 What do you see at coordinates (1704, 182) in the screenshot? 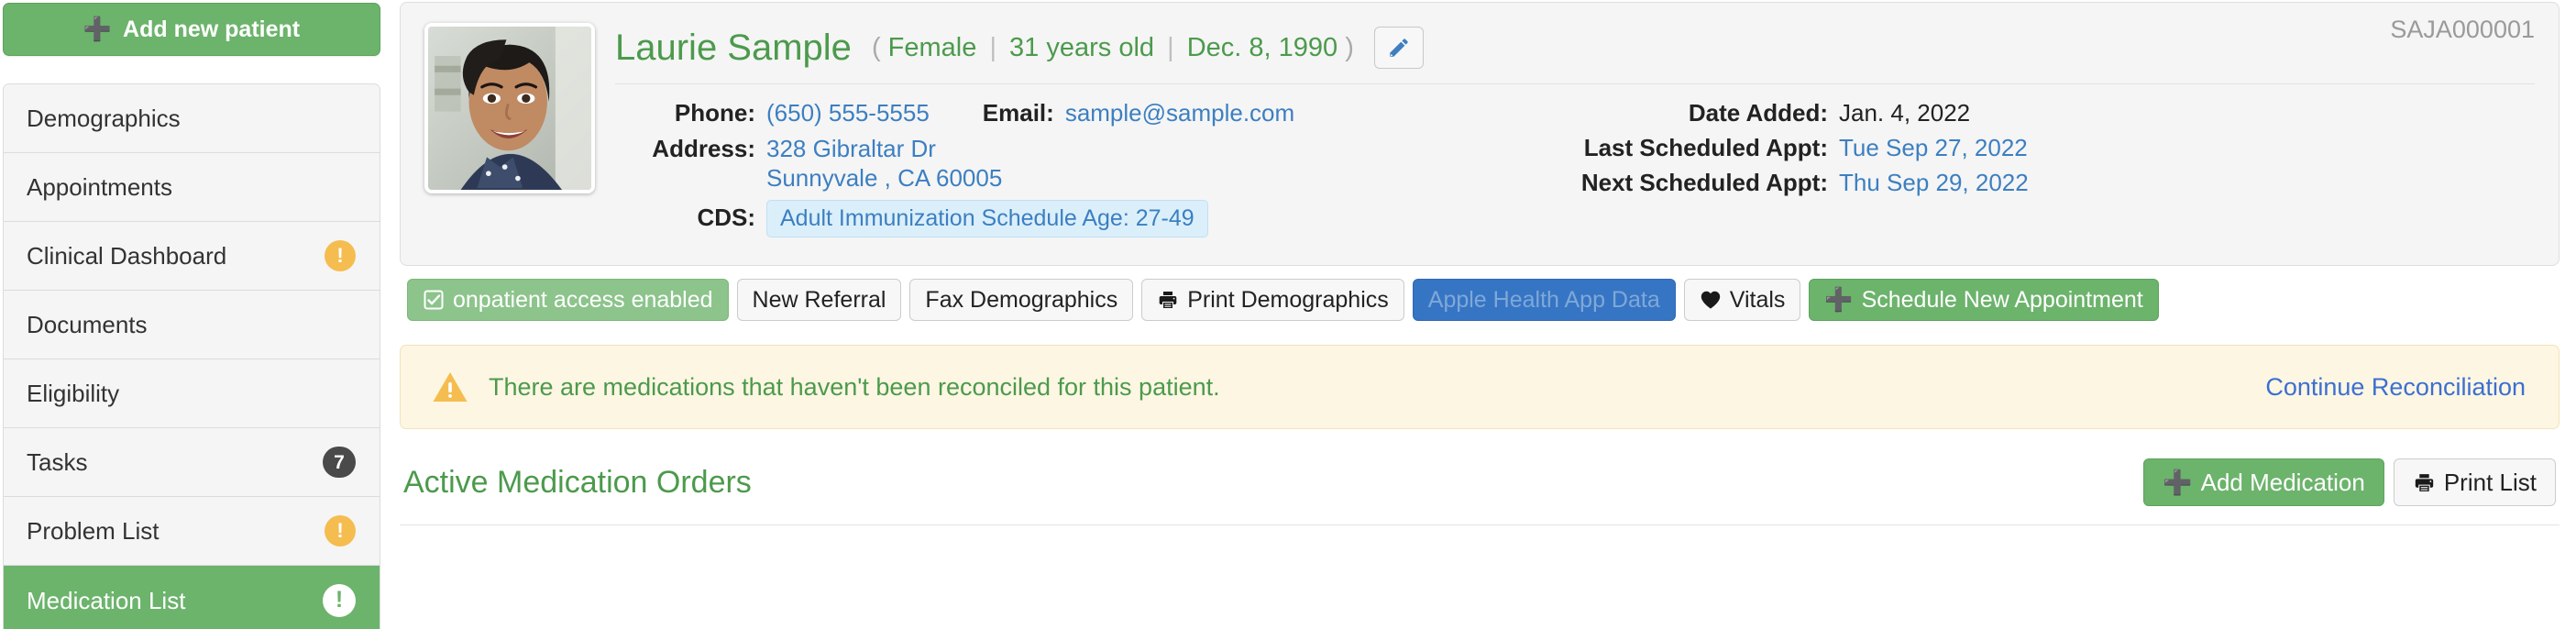
I see `next-appointment-label: Next Scheduled Appt:` at bounding box center [1704, 182].